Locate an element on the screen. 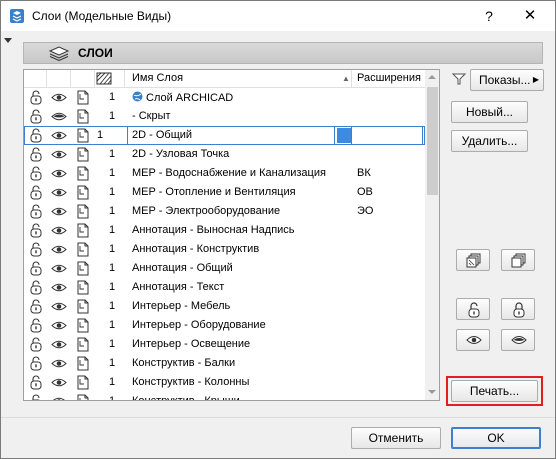  layer-row: 1 MEP - Электрооборудование ЭО is located at coordinates (224, 211).